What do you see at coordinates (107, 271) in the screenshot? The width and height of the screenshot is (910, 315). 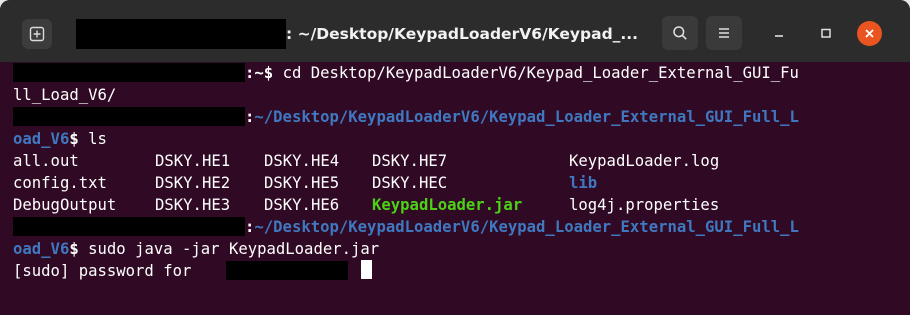 I see `sudo-password-prompt: [sudo] password for` at bounding box center [107, 271].